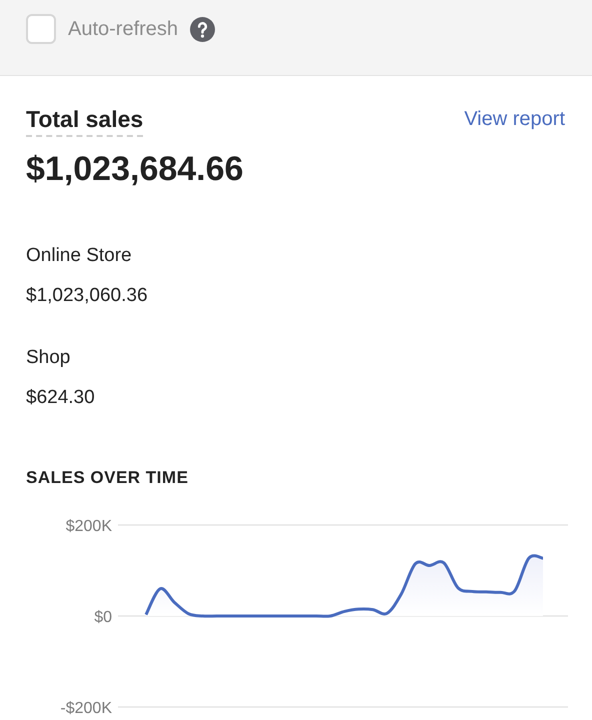  I want to click on channel-name: Online Store, so click(79, 256).